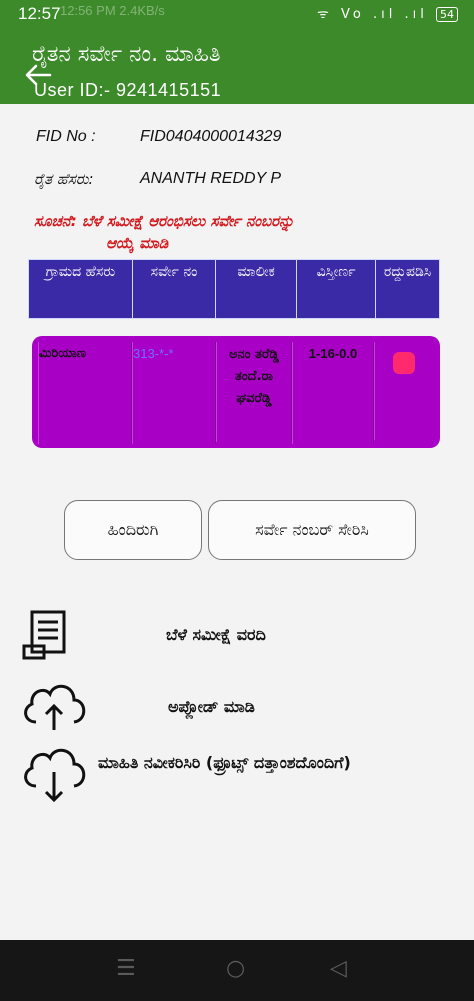  I want to click on note-line-2: ಆಯ್ಕೆ ಮಾಡಿ, so click(137, 243).